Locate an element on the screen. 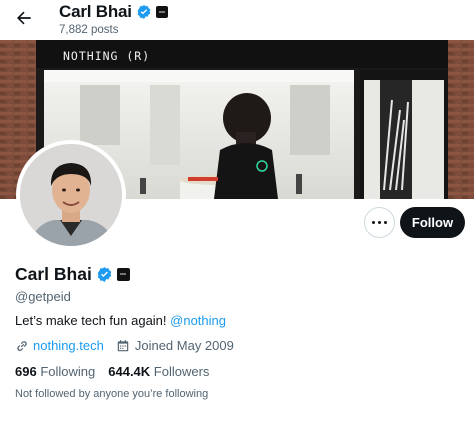  more-options-button is located at coordinates (379, 222).